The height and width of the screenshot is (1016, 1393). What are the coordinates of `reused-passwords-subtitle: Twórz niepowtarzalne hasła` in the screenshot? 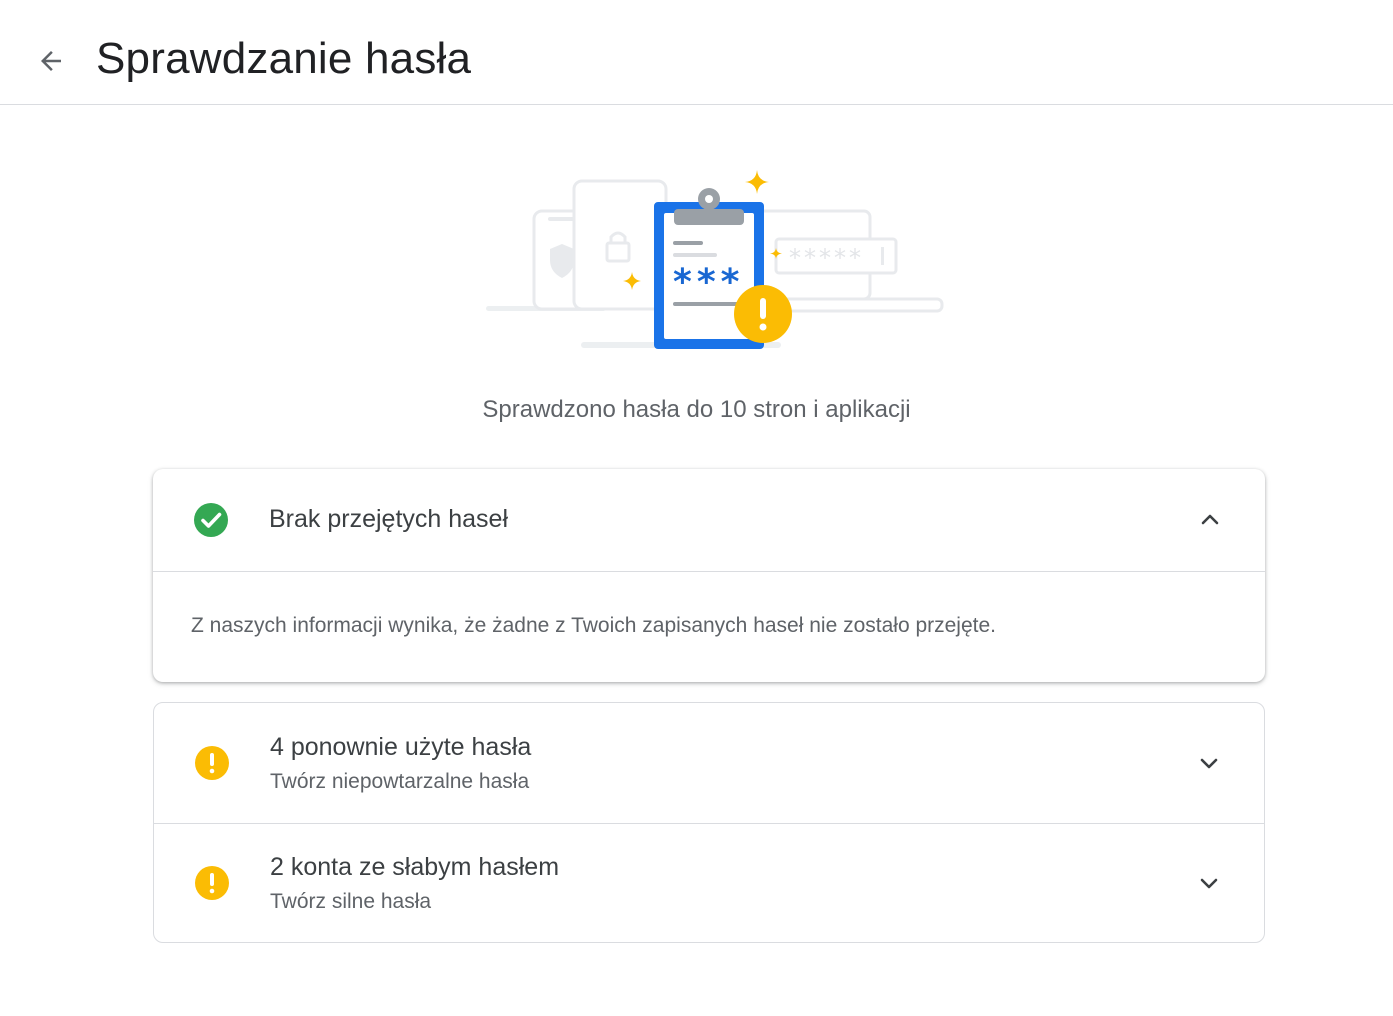 It's located at (400, 781).